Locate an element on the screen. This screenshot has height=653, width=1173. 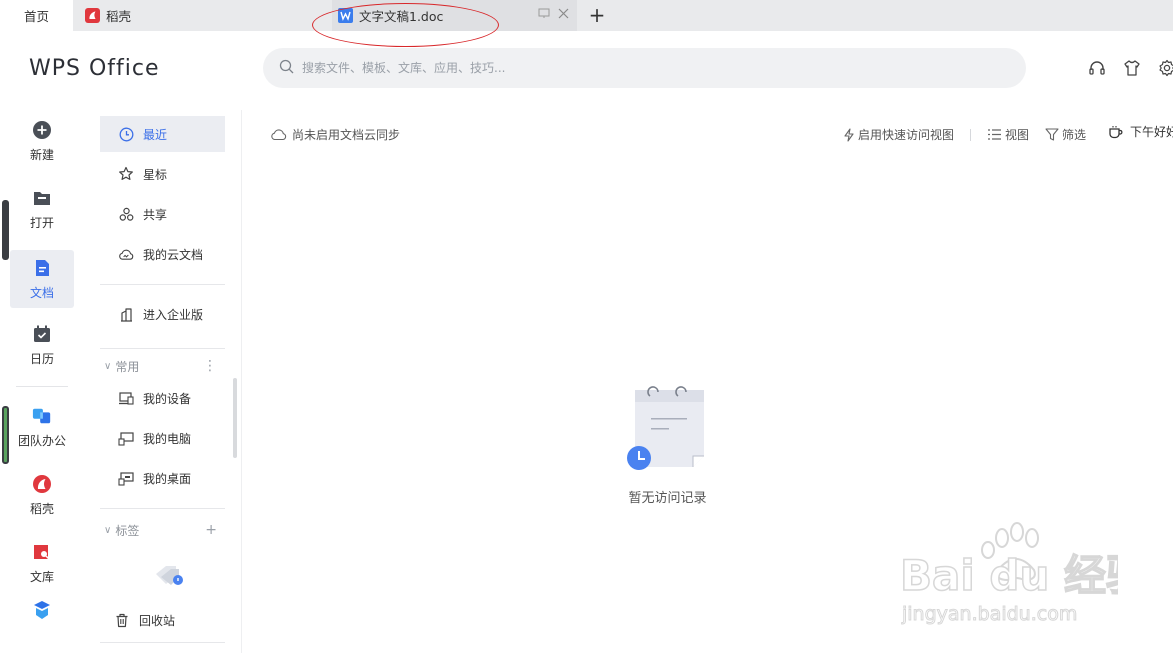
rail-item-calendar: 日历 is located at coordinates (42, 345).